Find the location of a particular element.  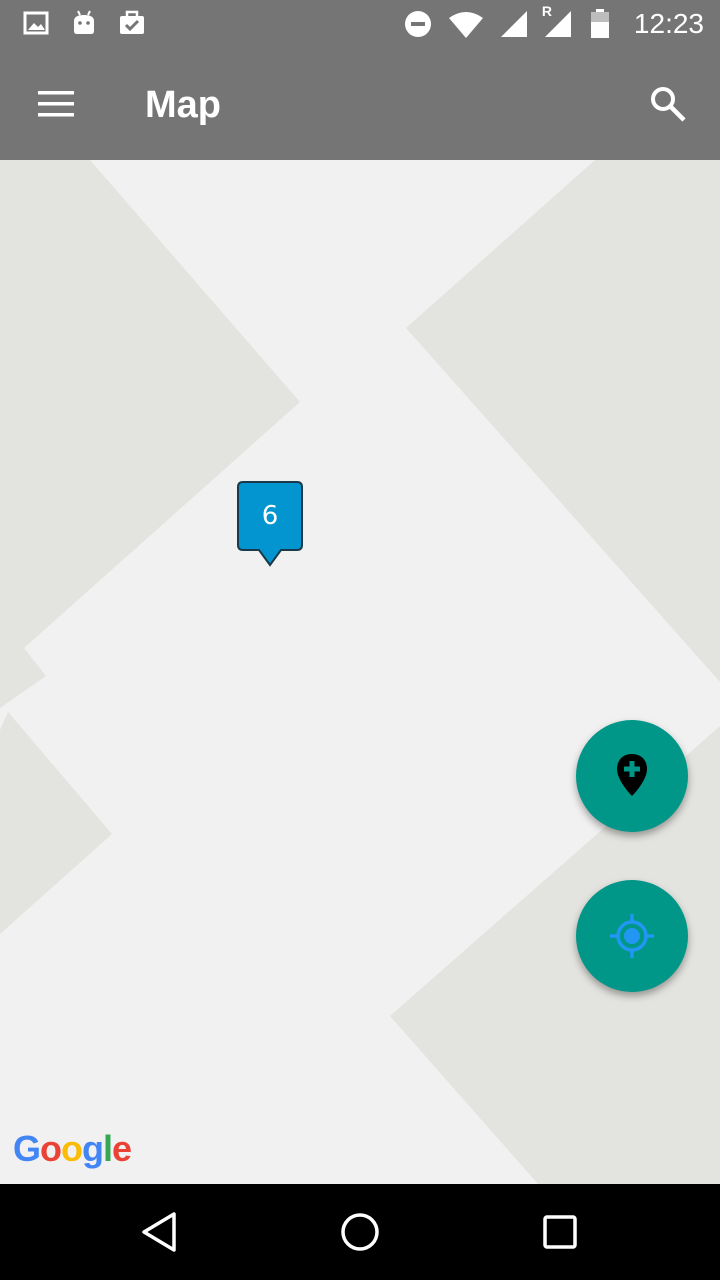

home-button is located at coordinates (360, 1232).